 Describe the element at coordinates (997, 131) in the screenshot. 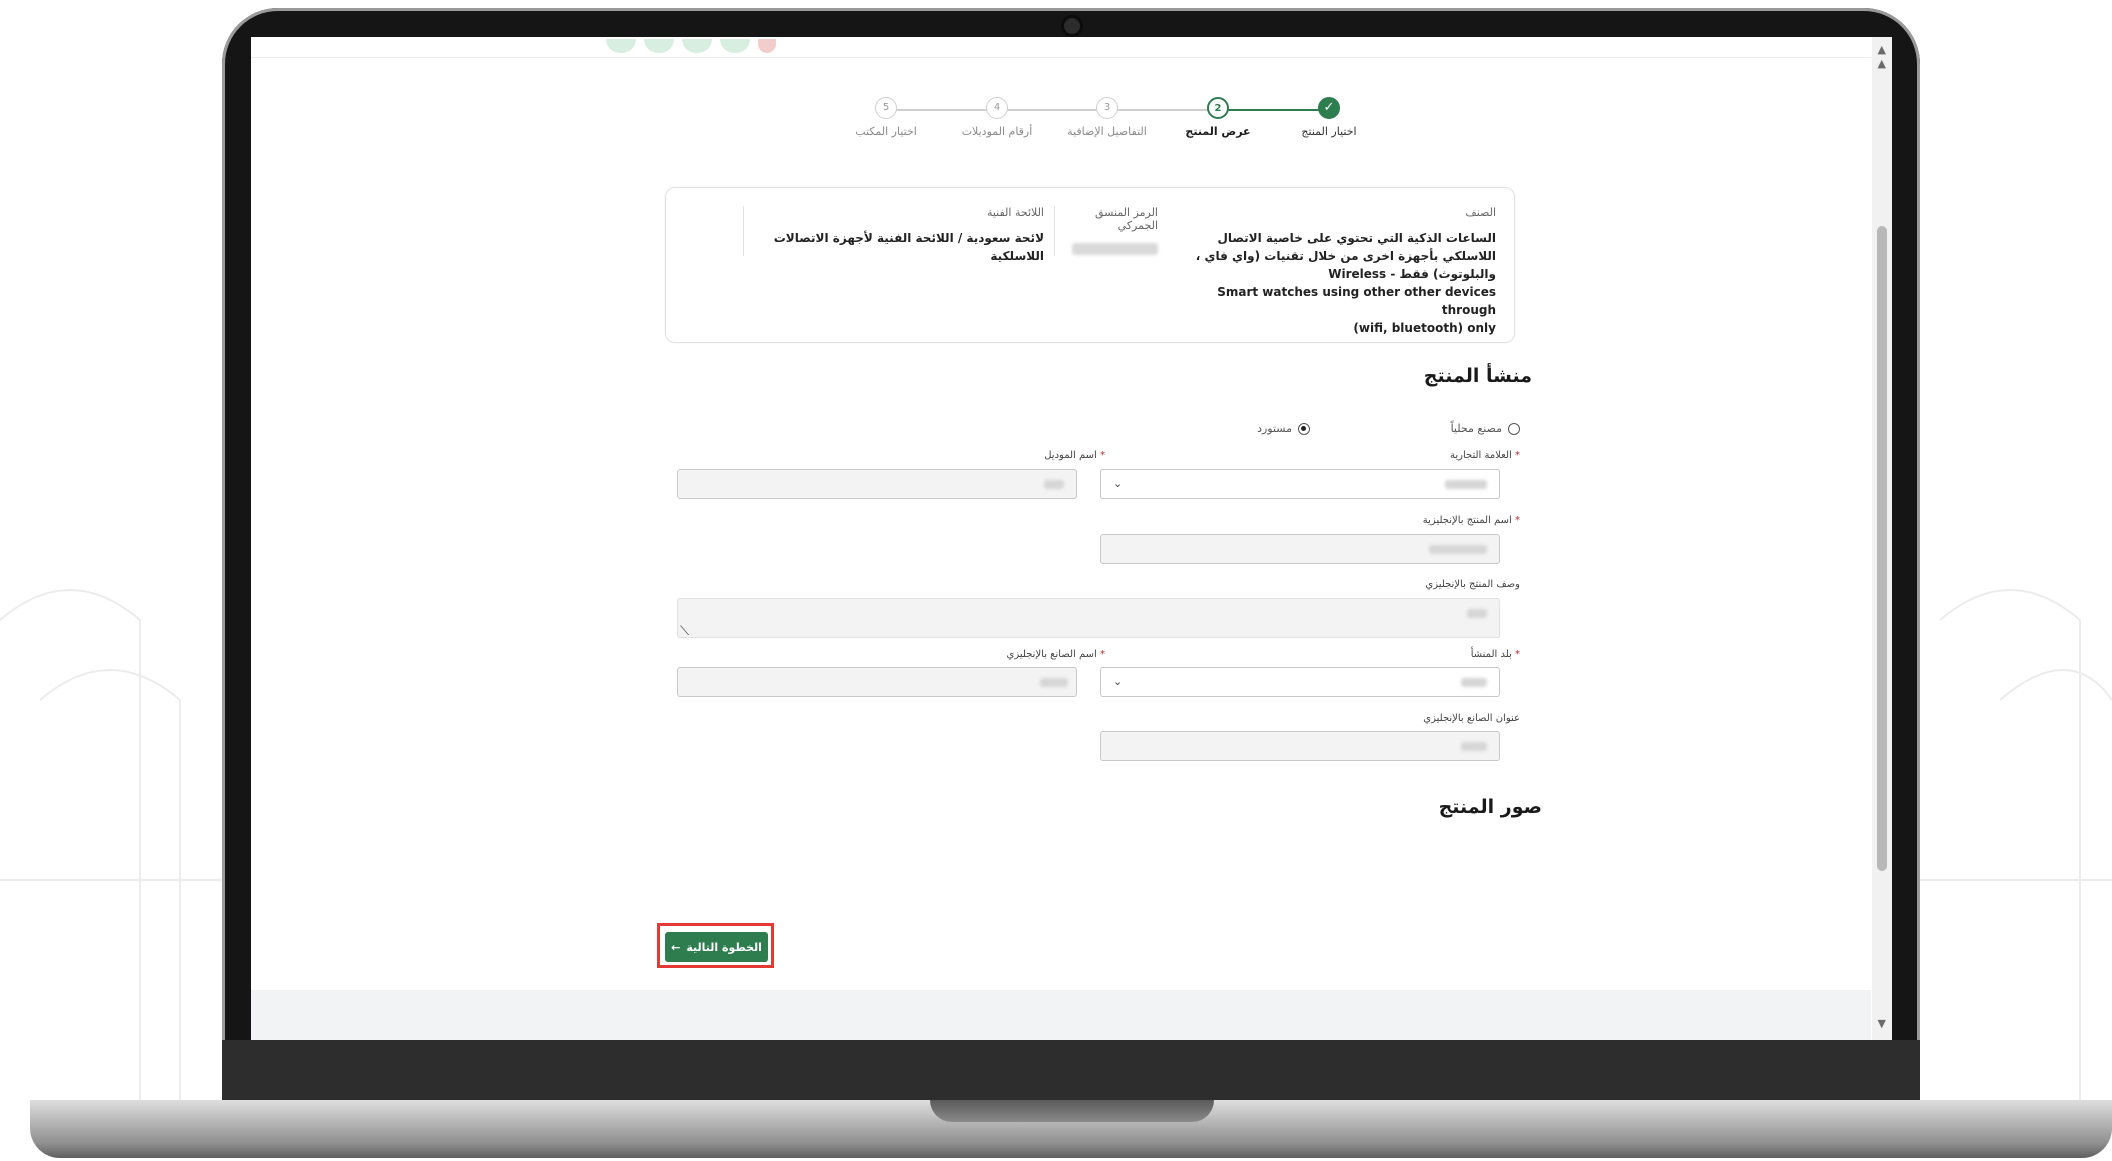

I see `step-label: أرقام الموديلات` at that location.